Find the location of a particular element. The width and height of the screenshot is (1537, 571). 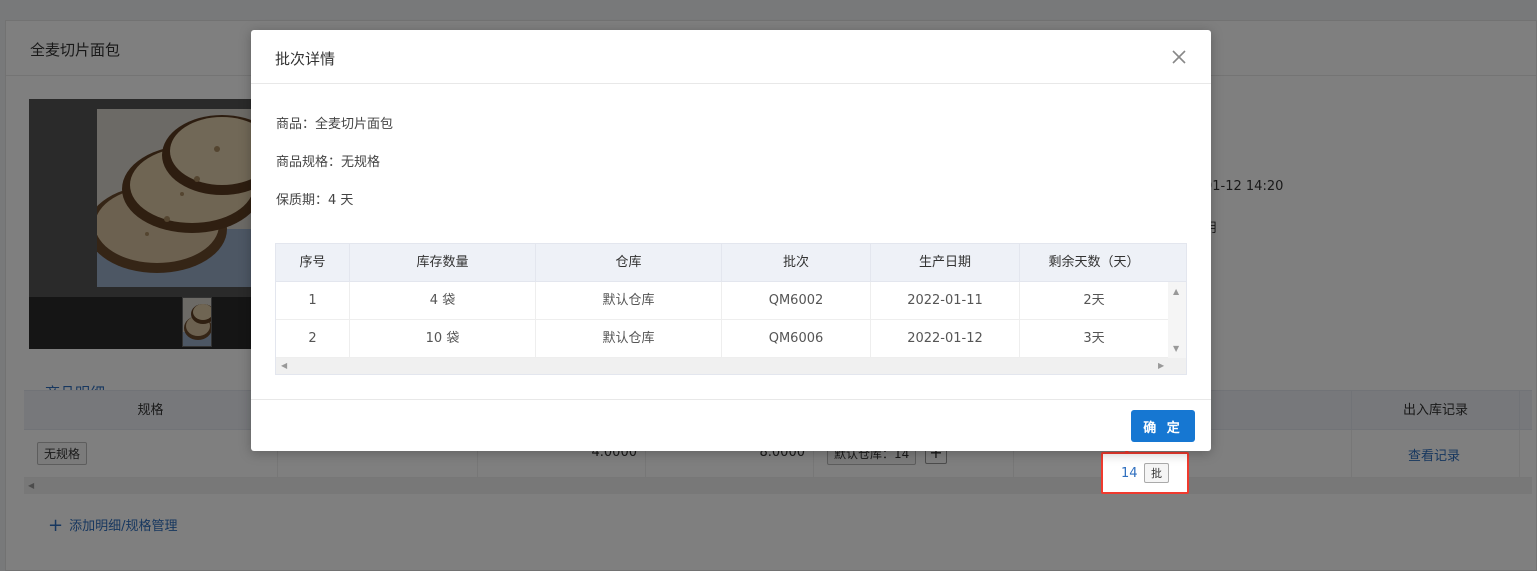

dialog-title: 批次详情 is located at coordinates (305, 59).